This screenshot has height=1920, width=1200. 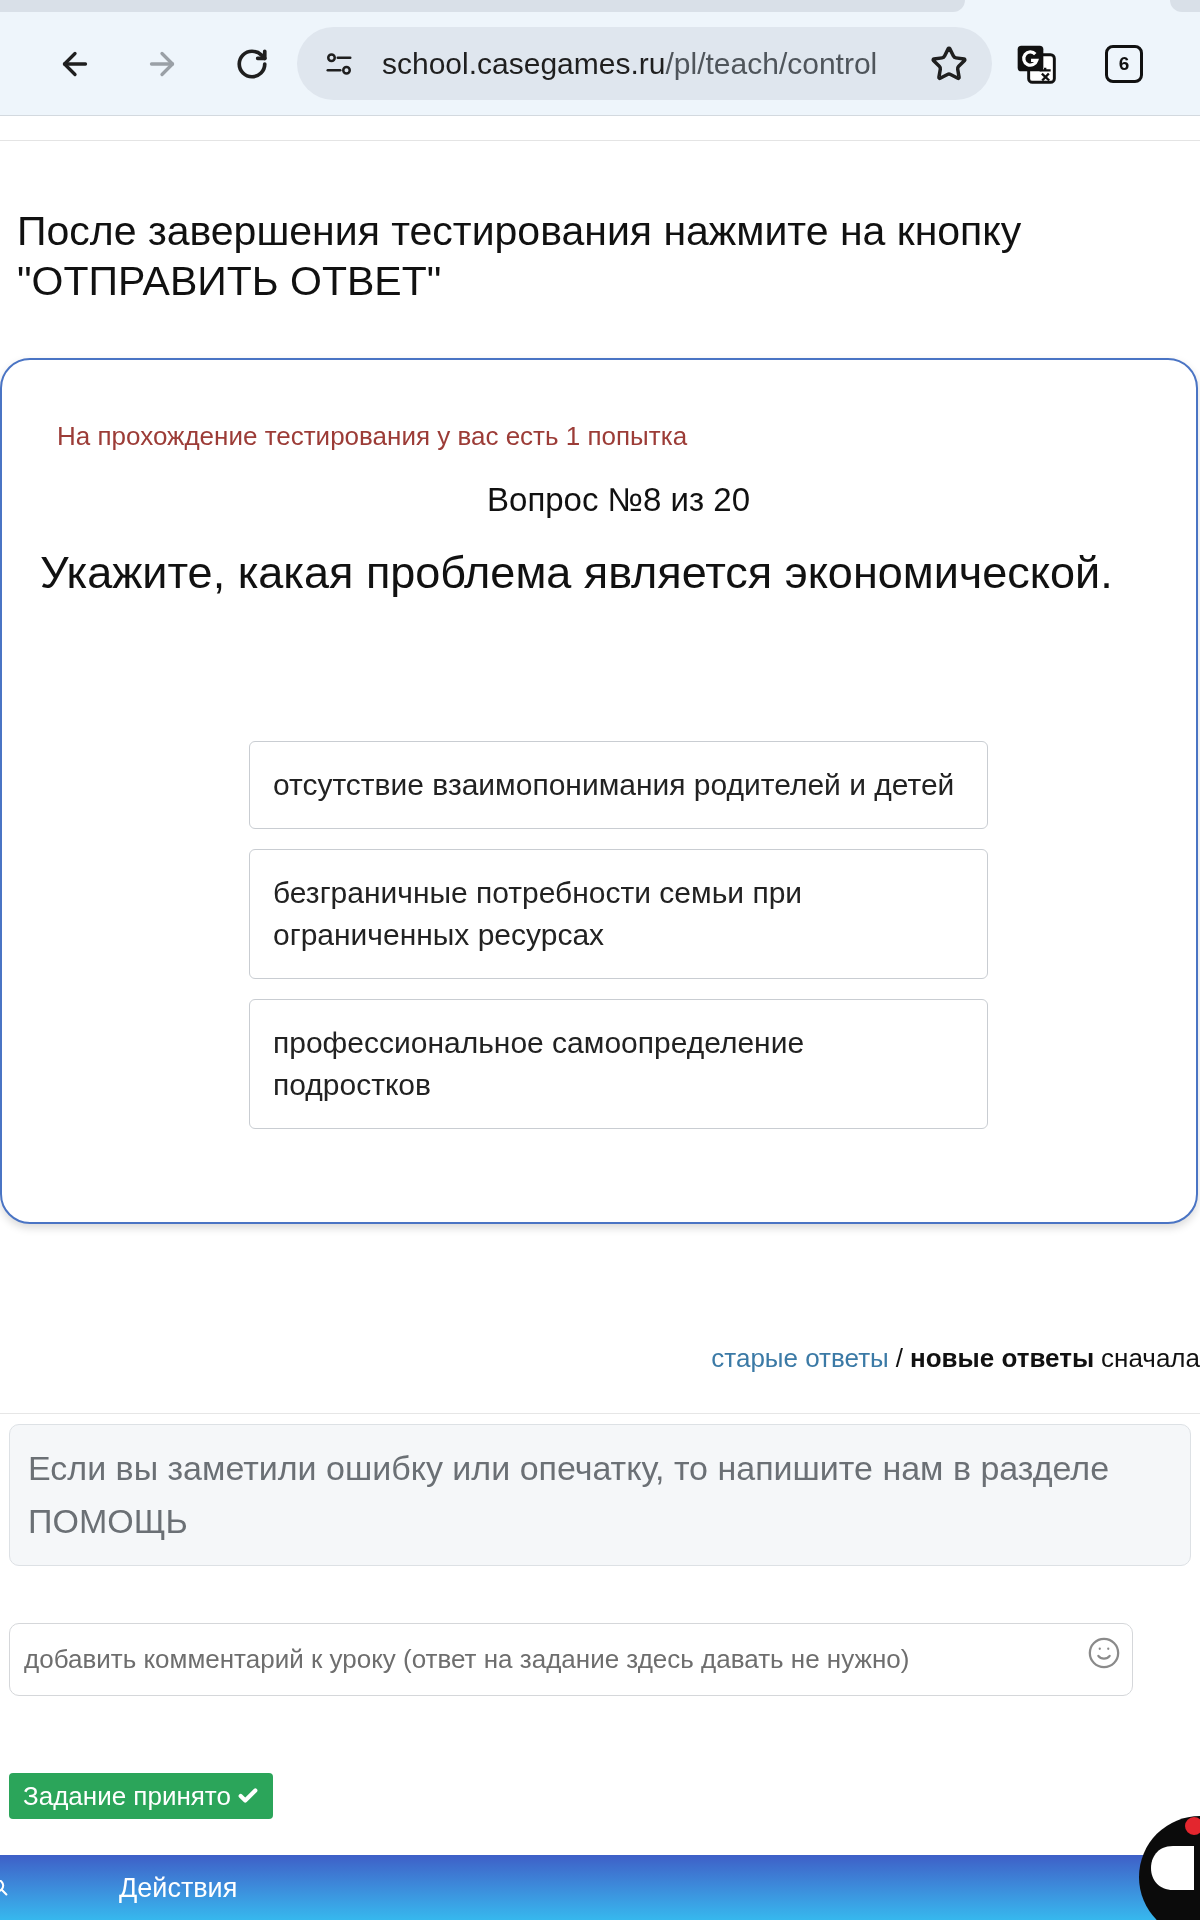 I want to click on answer-option: профессиональное самоопределение подростков, so click(x=618, y=1064).